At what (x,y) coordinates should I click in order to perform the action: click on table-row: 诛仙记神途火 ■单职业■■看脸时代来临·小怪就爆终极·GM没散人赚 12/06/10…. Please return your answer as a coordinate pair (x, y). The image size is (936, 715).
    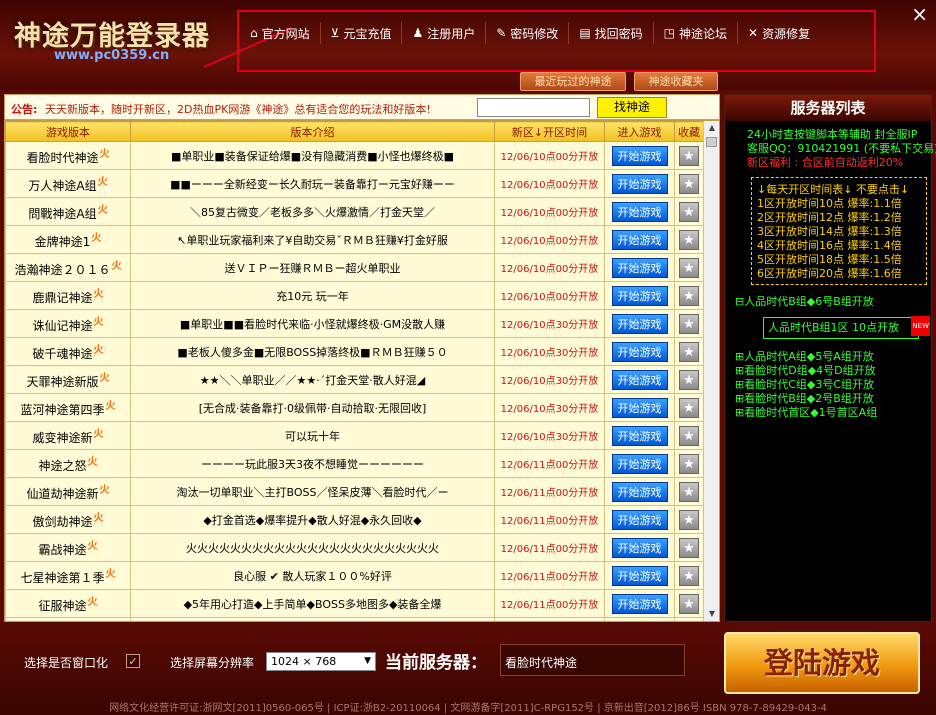
    Looking at the image, I should click on (354, 323).